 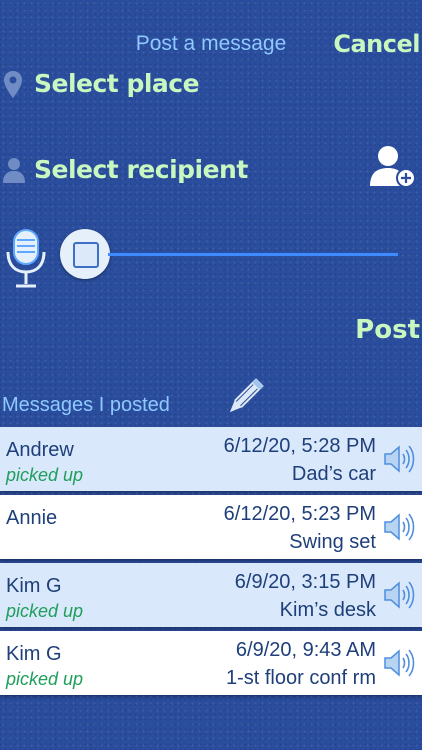 I want to click on post-button: Post, so click(x=387, y=330).